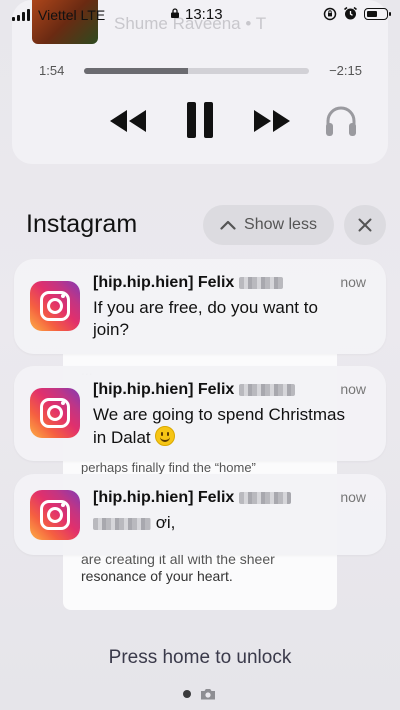 The height and width of the screenshot is (710, 400). I want to click on smiley-emoji-icon, so click(165, 436).